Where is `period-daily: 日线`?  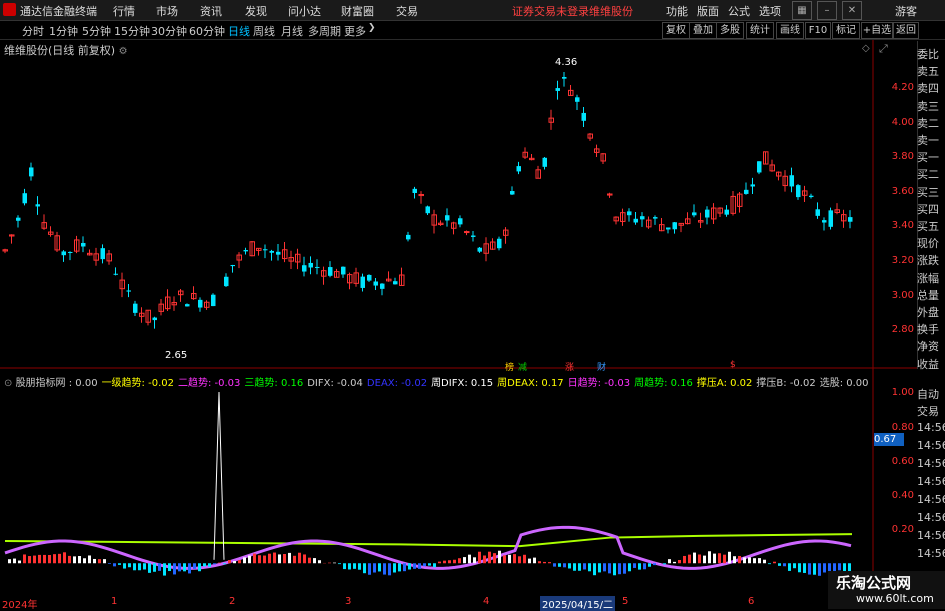 period-daily: 日线 is located at coordinates (239, 31).